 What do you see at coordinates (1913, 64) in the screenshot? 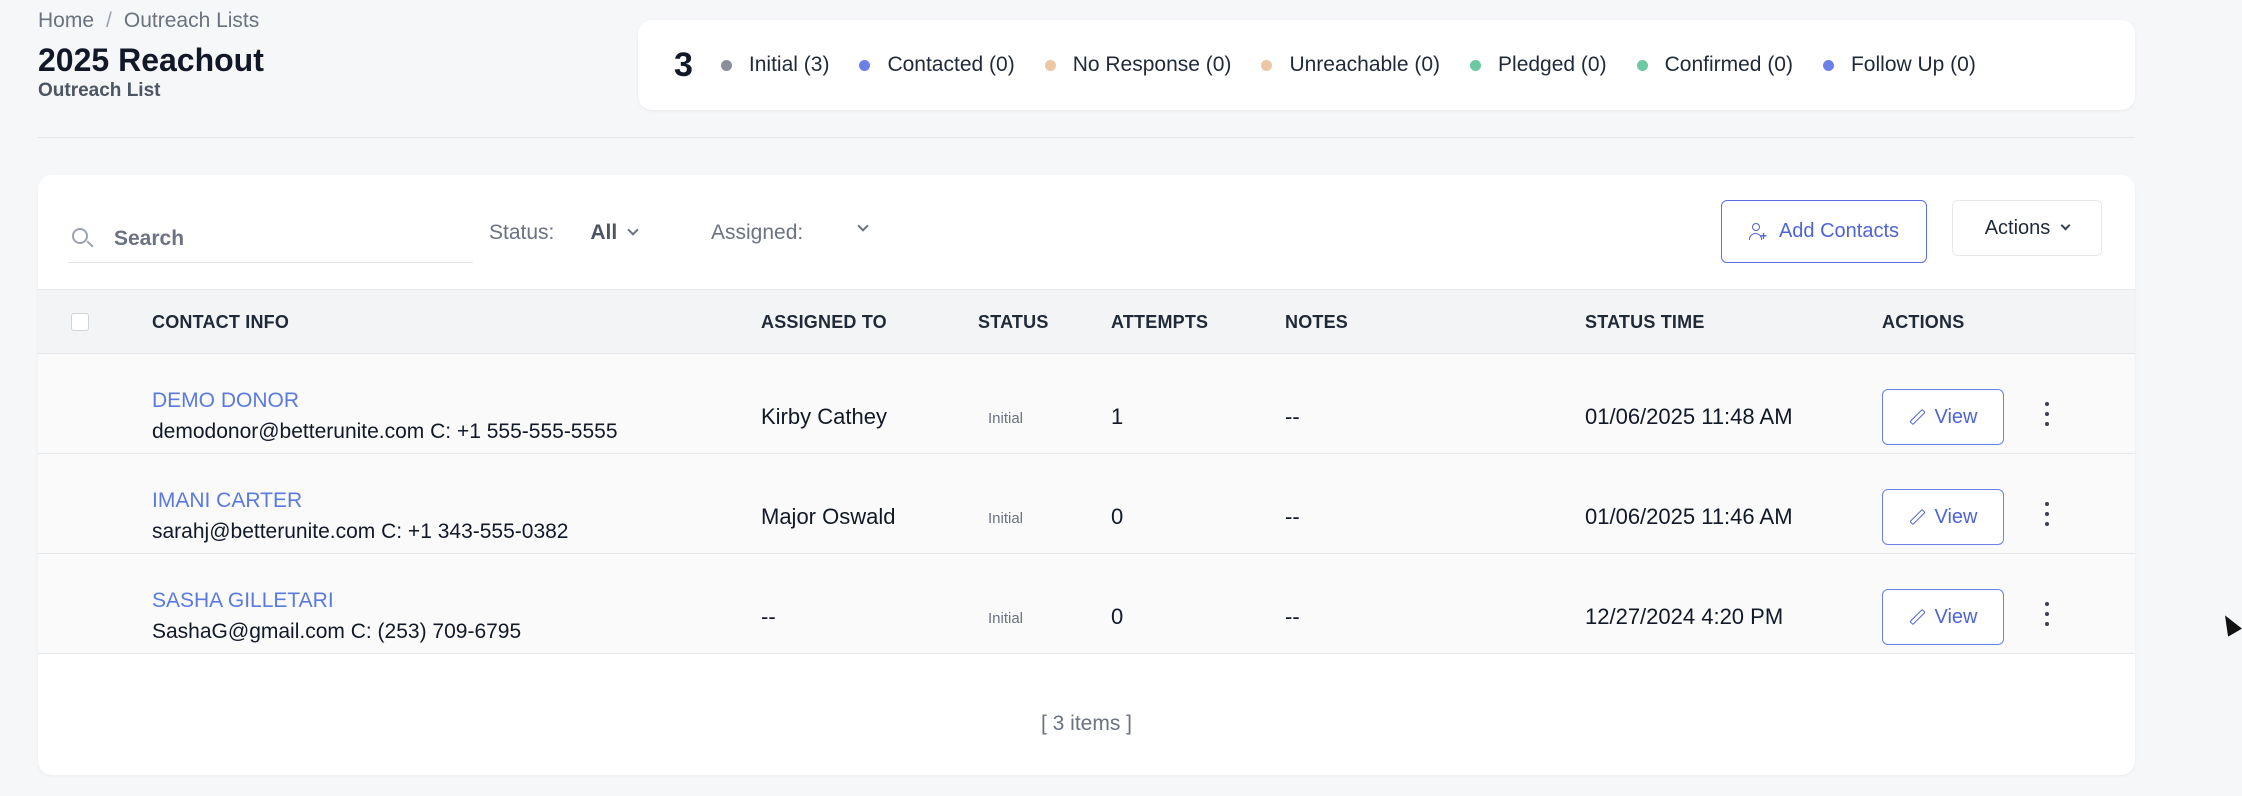
I see `legend-label: Follow Up (0)` at bounding box center [1913, 64].